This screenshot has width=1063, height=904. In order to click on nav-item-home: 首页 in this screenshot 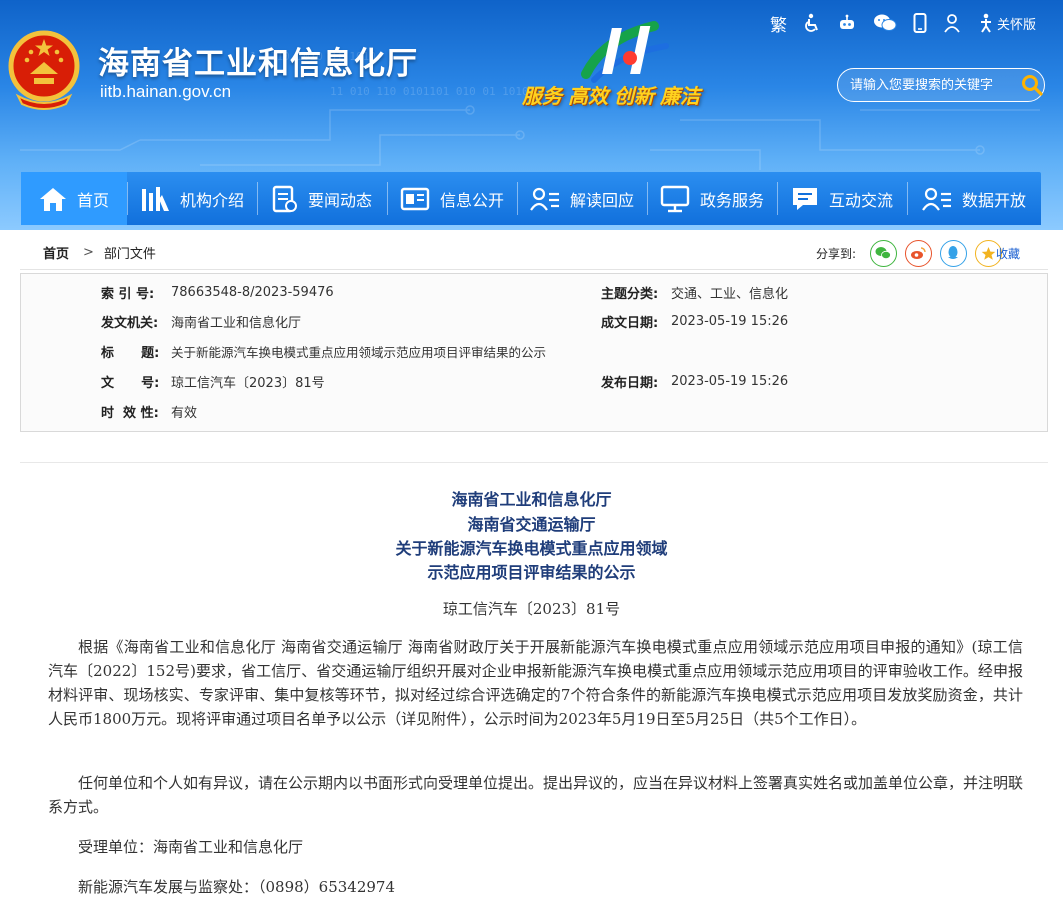, I will do `click(74, 198)`.